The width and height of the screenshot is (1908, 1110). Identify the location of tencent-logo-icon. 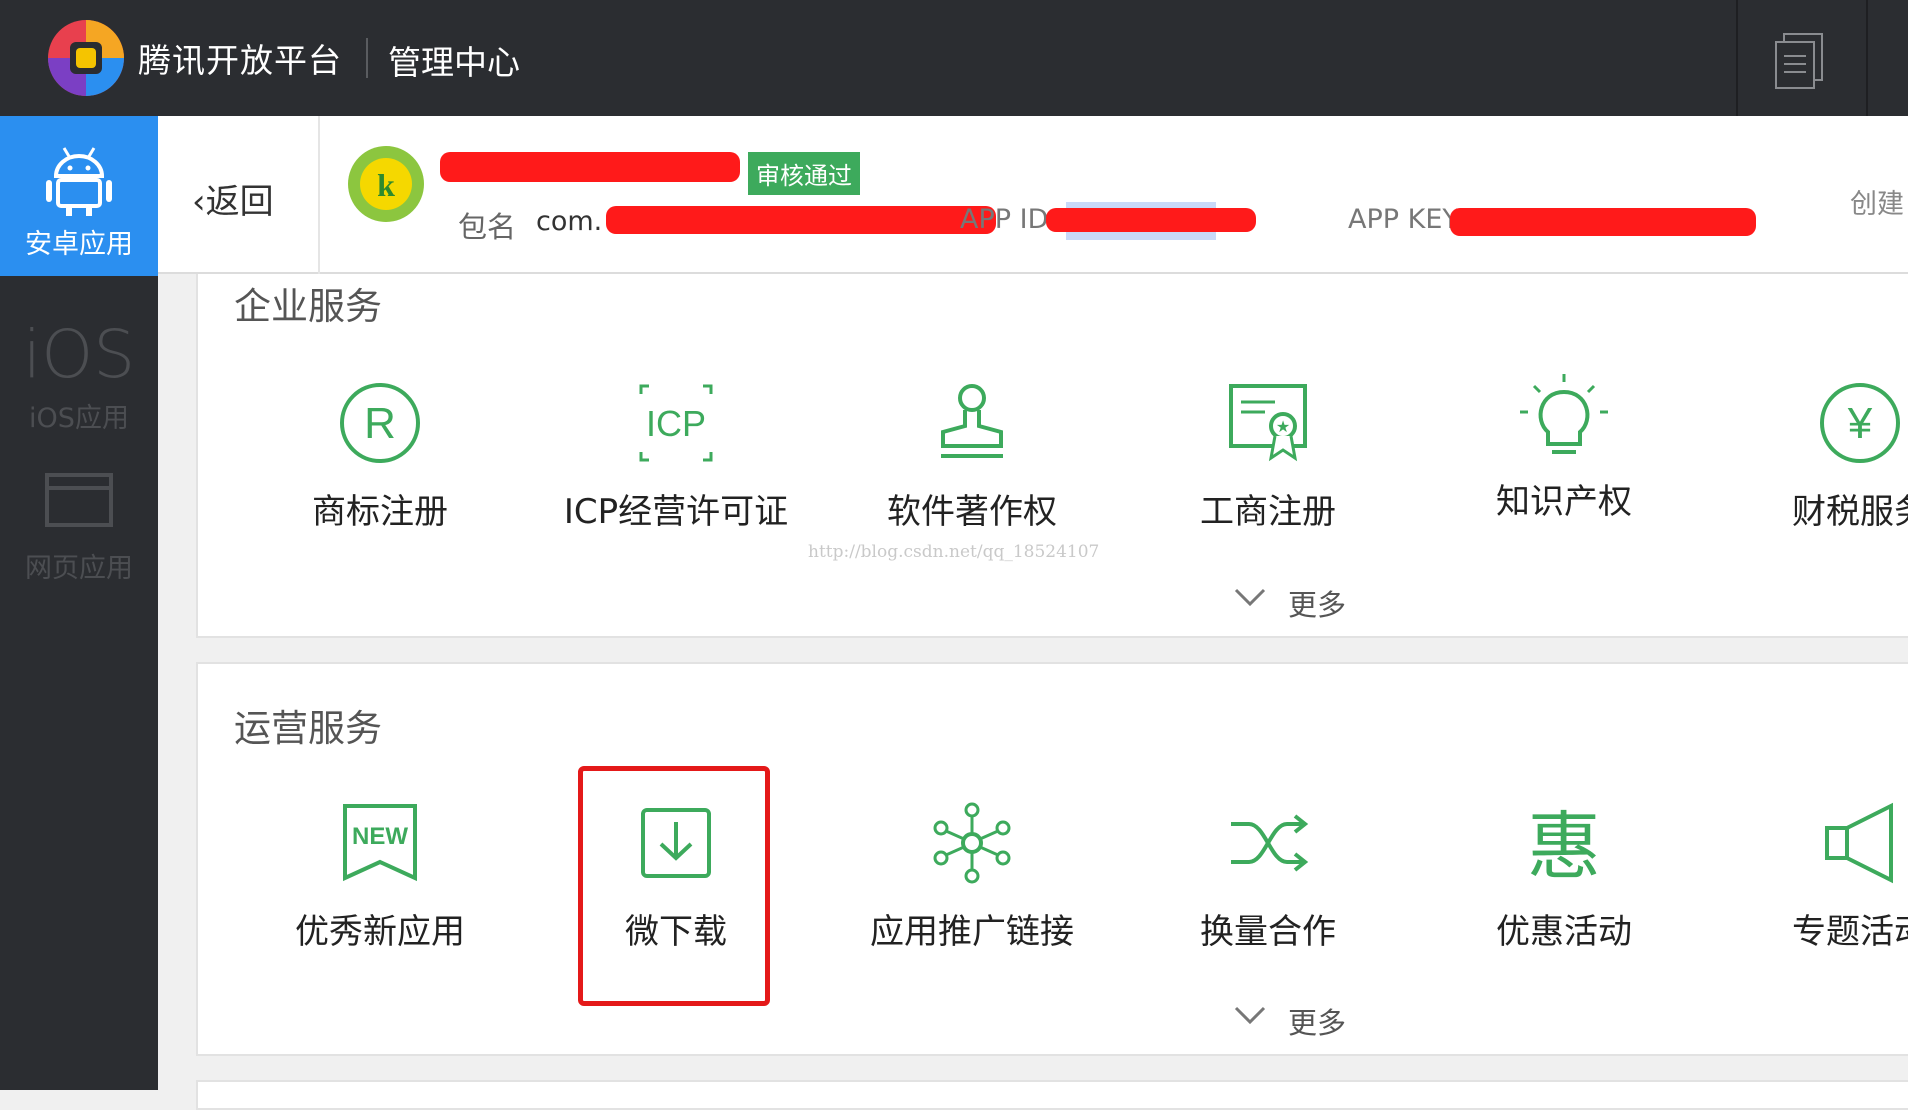
(86, 58).